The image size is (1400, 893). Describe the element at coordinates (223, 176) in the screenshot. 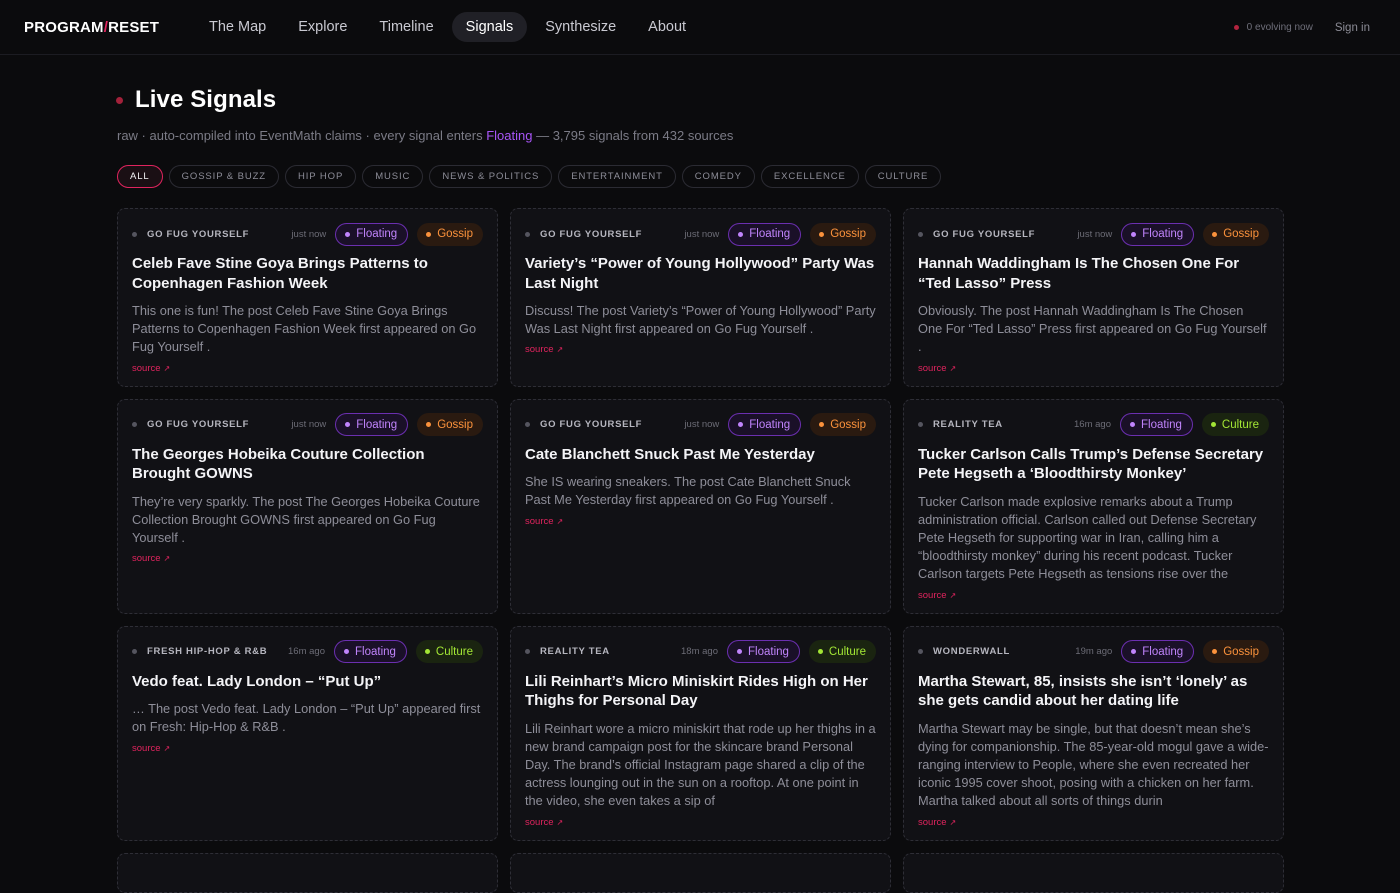

I see `filter-chip-gossip-buzz: GOSSIP & BUZZ` at that location.